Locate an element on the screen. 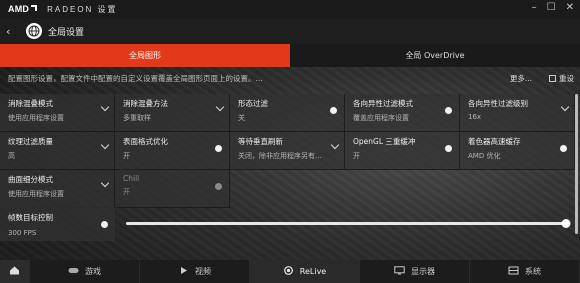 The height and width of the screenshot is (283, 580). nav-item-relive: ReLive is located at coordinates (305, 271).